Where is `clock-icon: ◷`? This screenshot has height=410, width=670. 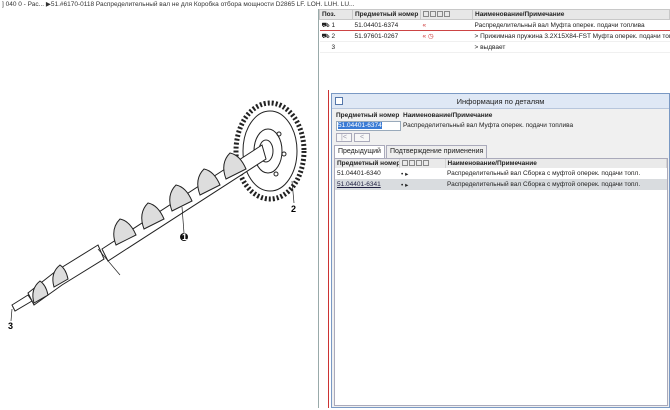
clock-icon: ◷ is located at coordinates (430, 36).